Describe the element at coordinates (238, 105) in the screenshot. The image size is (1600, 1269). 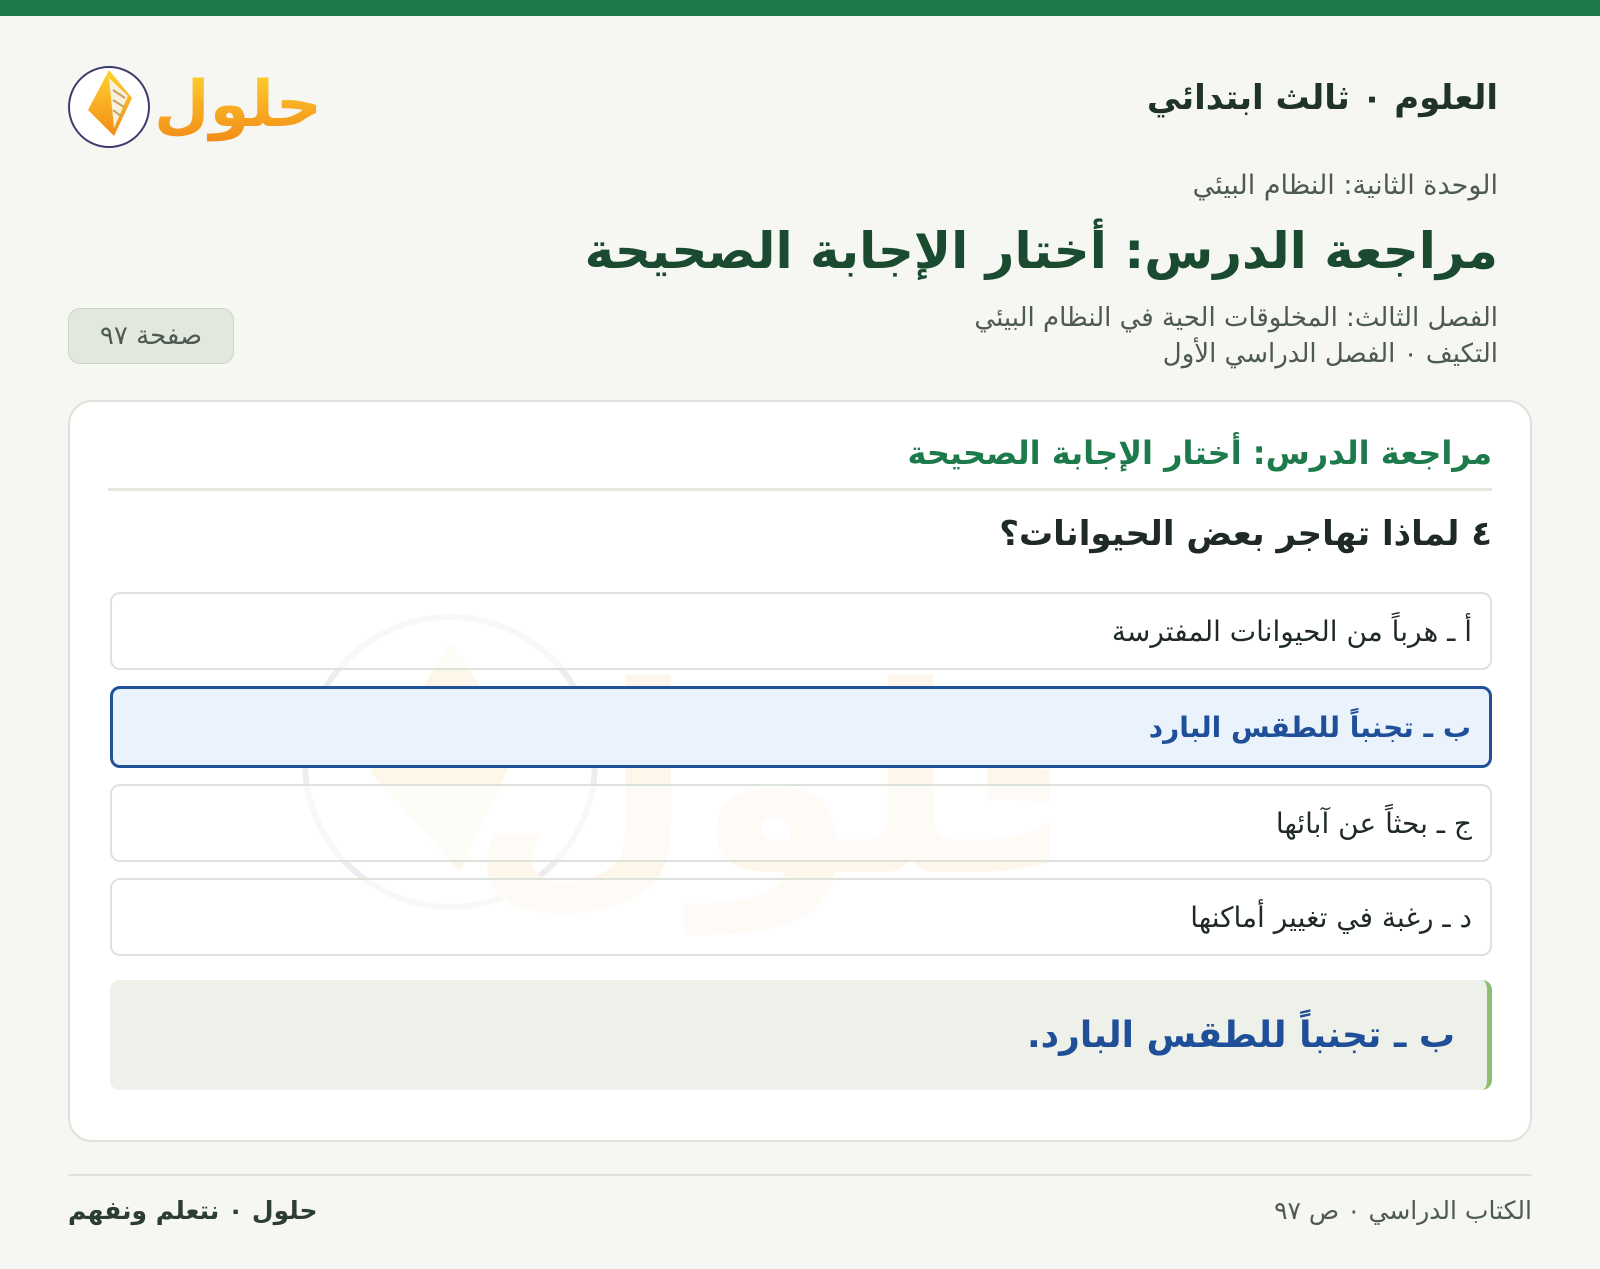
I see `logo-wordmark: حلول` at that location.